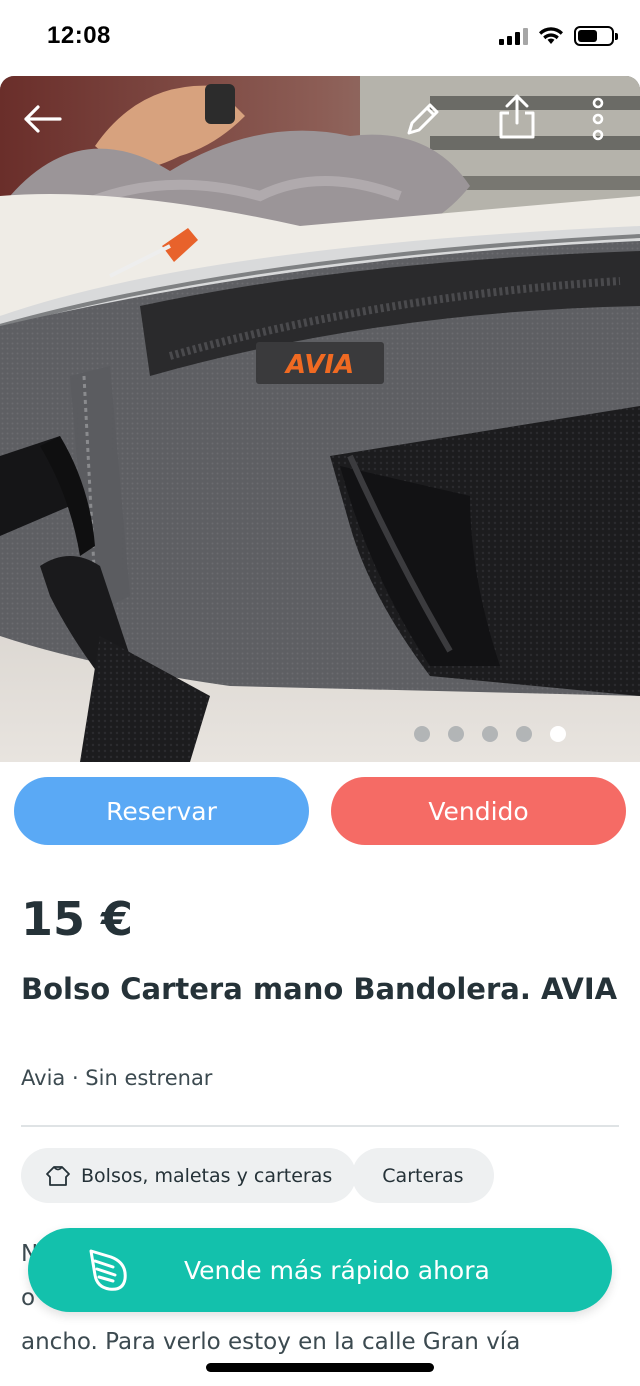 The width and height of the screenshot is (640, 1386). I want to click on pencil-icon, so click(423, 119).